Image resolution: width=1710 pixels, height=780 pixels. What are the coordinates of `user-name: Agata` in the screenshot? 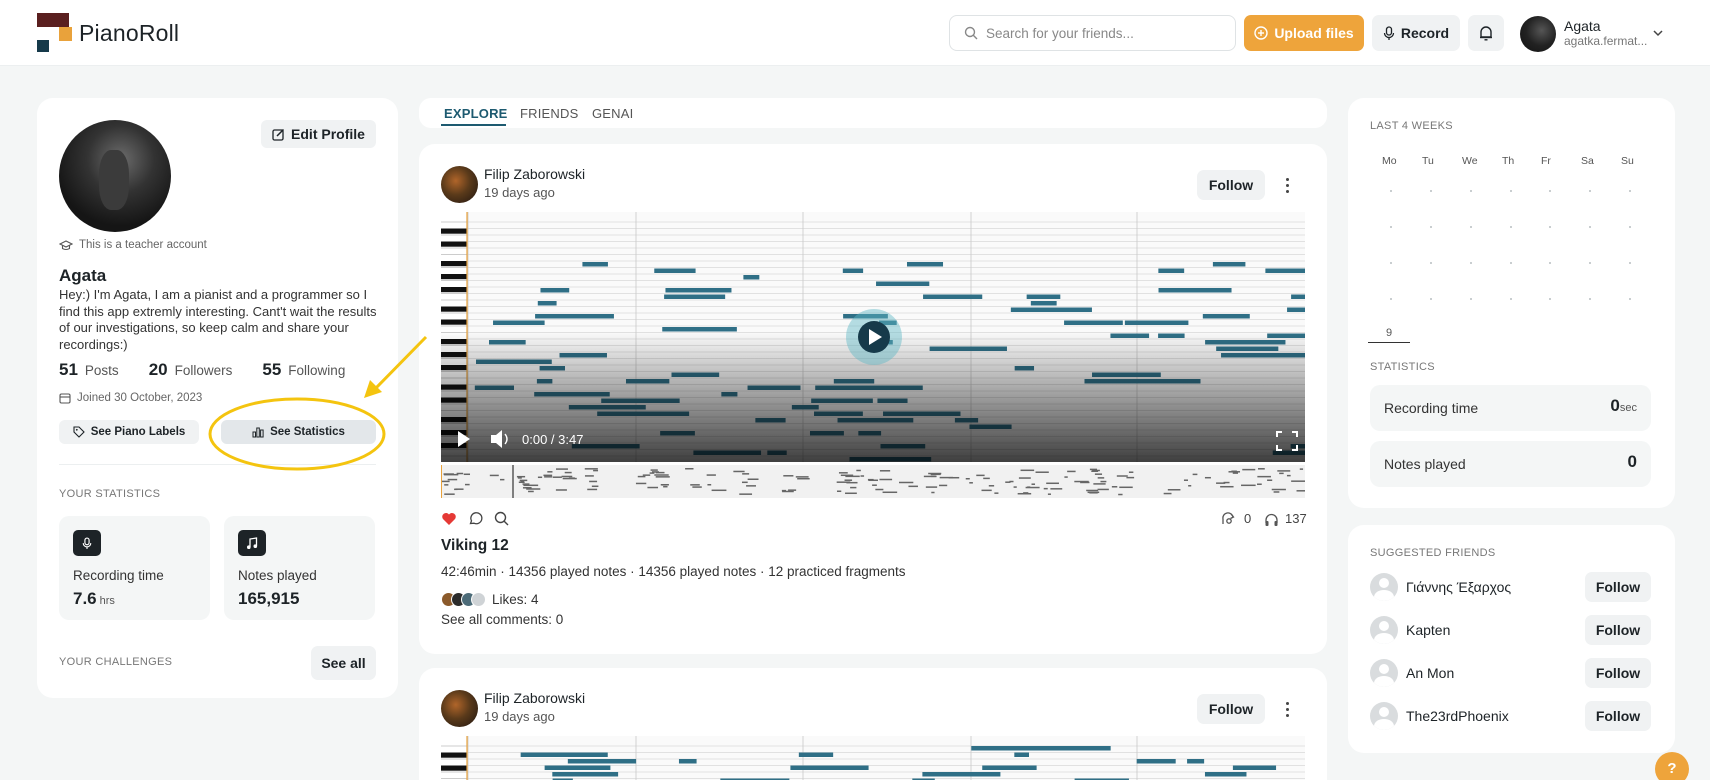 It's located at (1582, 26).